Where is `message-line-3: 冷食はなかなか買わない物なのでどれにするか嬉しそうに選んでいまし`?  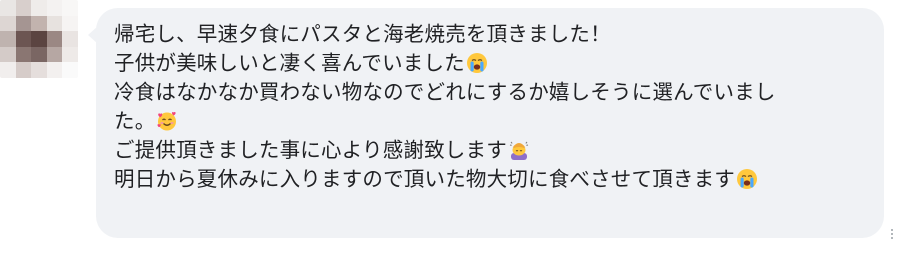
message-line-3: 冷食はなかなか買わない物なのでどれにするか嬉しそうに選んでいまし is located at coordinates (489, 92).